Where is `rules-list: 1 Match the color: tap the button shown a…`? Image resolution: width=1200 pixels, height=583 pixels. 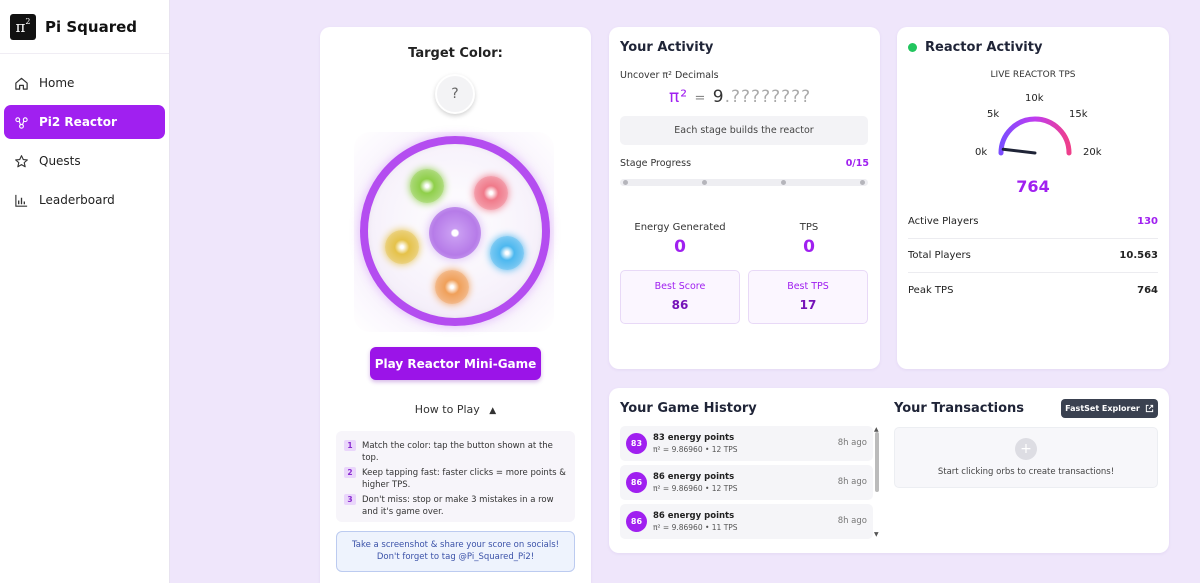
rules-list: 1 Match the color: tap the button shown a… is located at coordinates (455, 476).